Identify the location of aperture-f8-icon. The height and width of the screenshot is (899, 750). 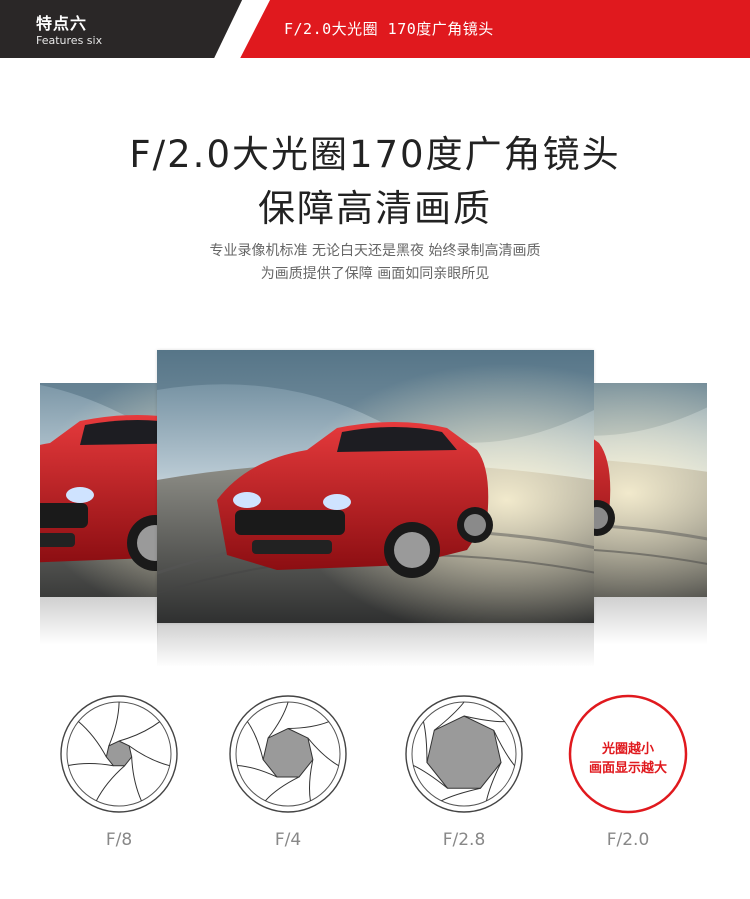
(119, 754).